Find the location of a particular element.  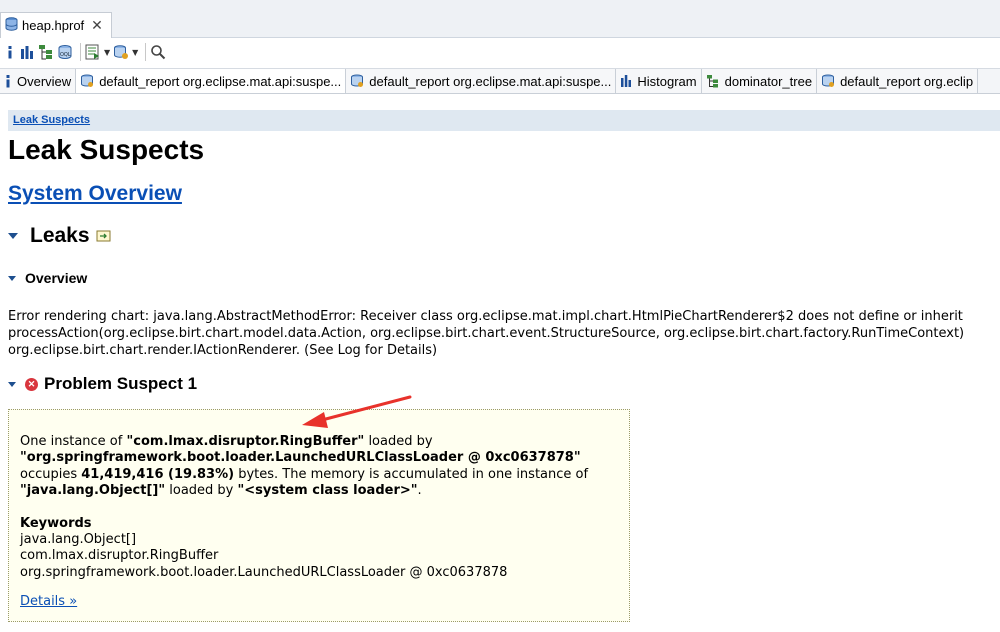

oql-button: OQL is located at coordinates (65, 52).